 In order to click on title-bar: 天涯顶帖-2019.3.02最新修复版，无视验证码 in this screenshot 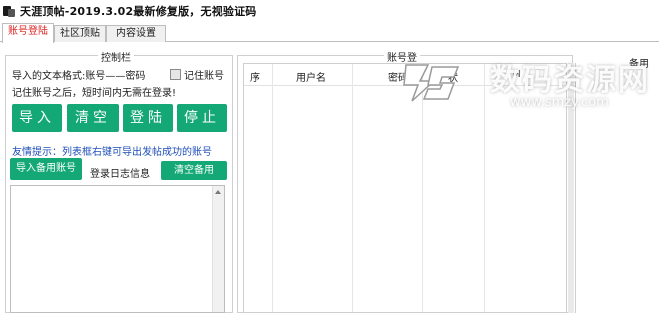, I will do `click(329, 11)`.